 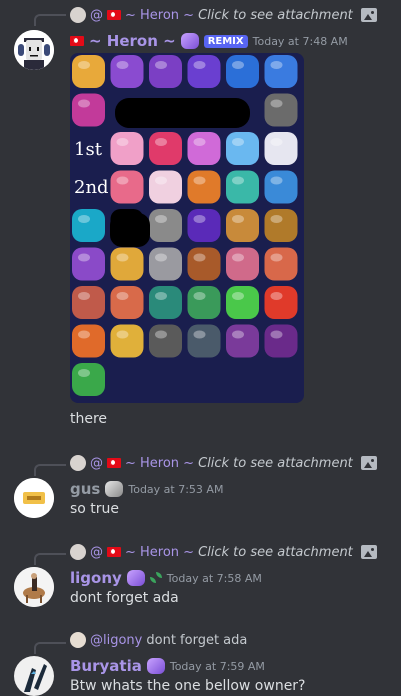 What do you see at coordinates (300, 41) in the screenshot?
I see `timestamp: Today at 7:48 AM` at bounding box center [300, 41].